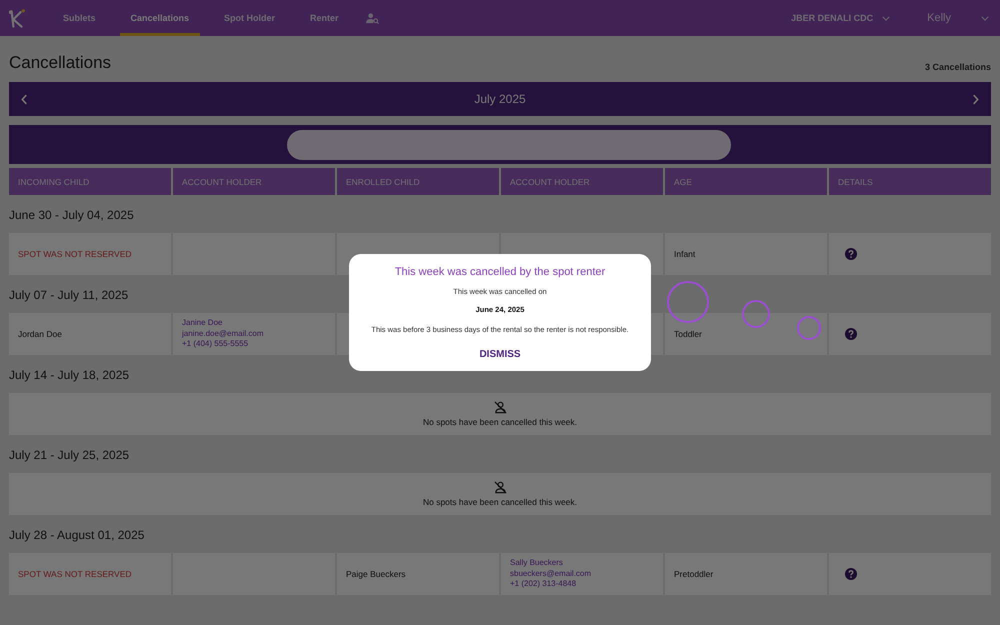  What do you see at coordinates (746, 334) in the screenshot?
I see `table-cell: Toddler` at bounding box center [746, 334].